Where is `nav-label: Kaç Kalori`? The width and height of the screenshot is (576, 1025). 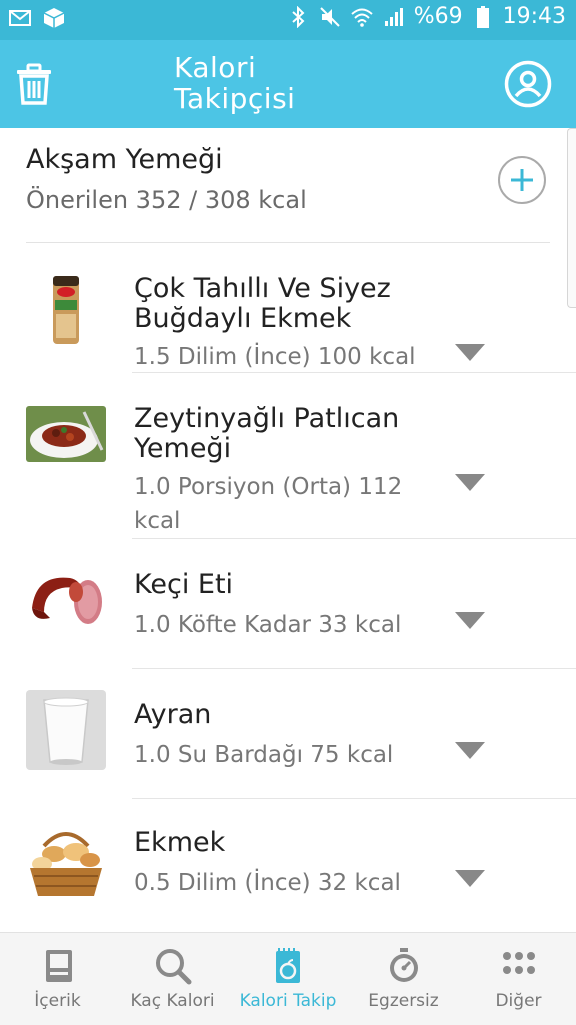
nav-label: Kaç Kalori is located at coordinates (172, 1001).